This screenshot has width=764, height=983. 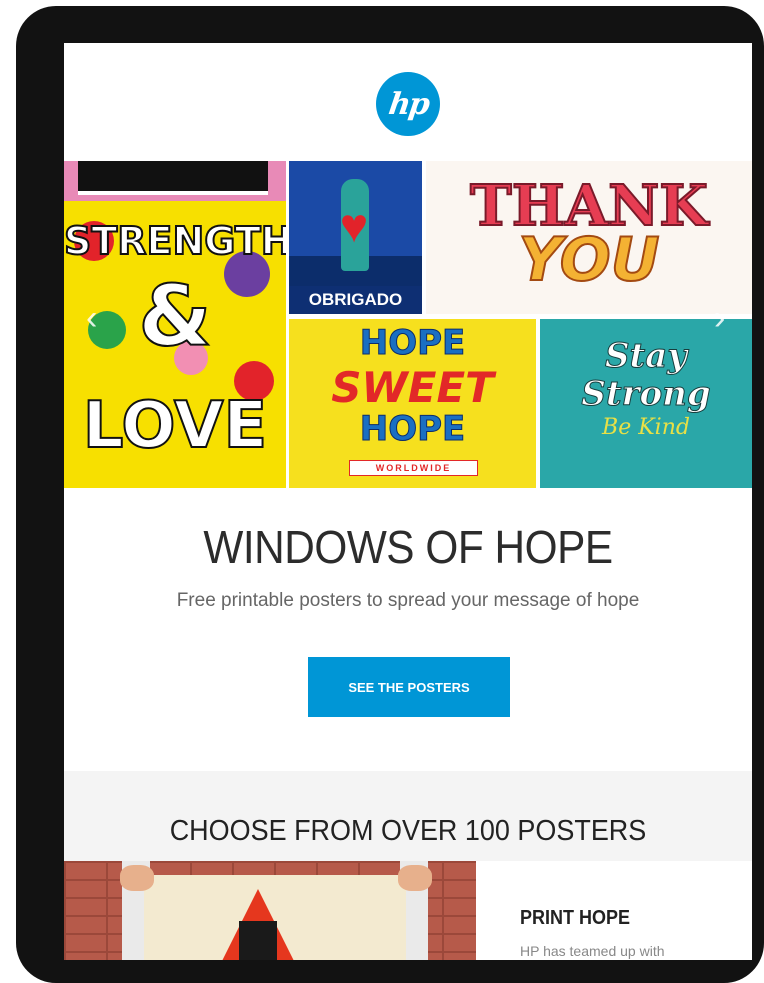 What do you see at coordinates (175, 241) in the screenshot?
I see `poster-word-strength: STRENGTH` at bounding box center [175, 241].